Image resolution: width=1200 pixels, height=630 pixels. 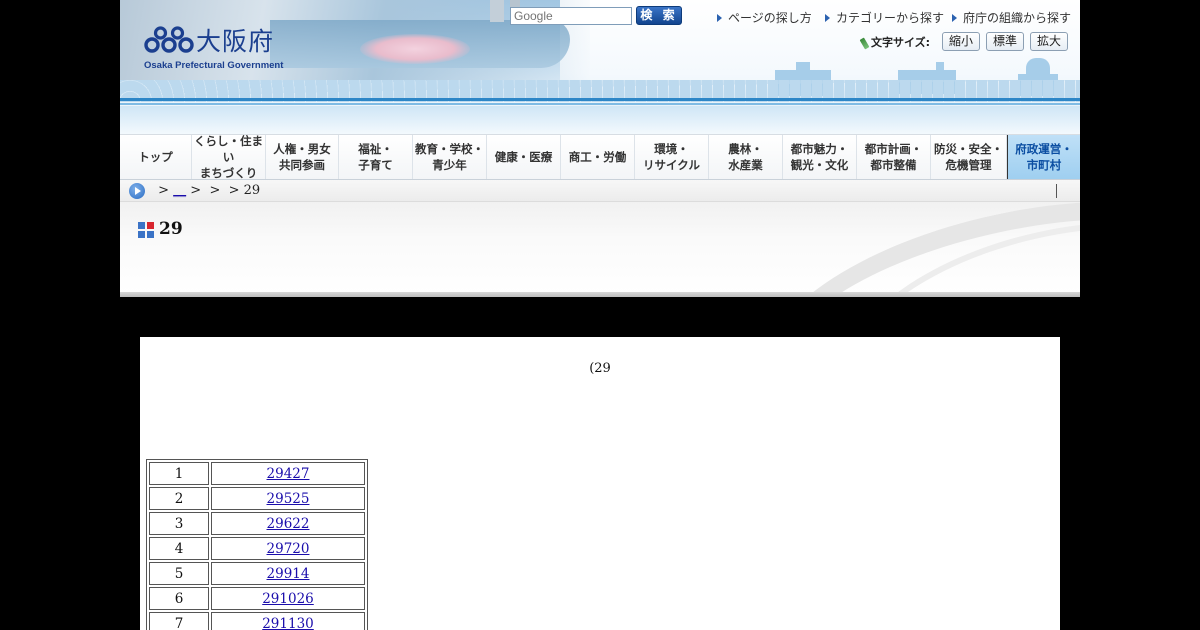 I want to click on search-input, so click(x=571, y=16).